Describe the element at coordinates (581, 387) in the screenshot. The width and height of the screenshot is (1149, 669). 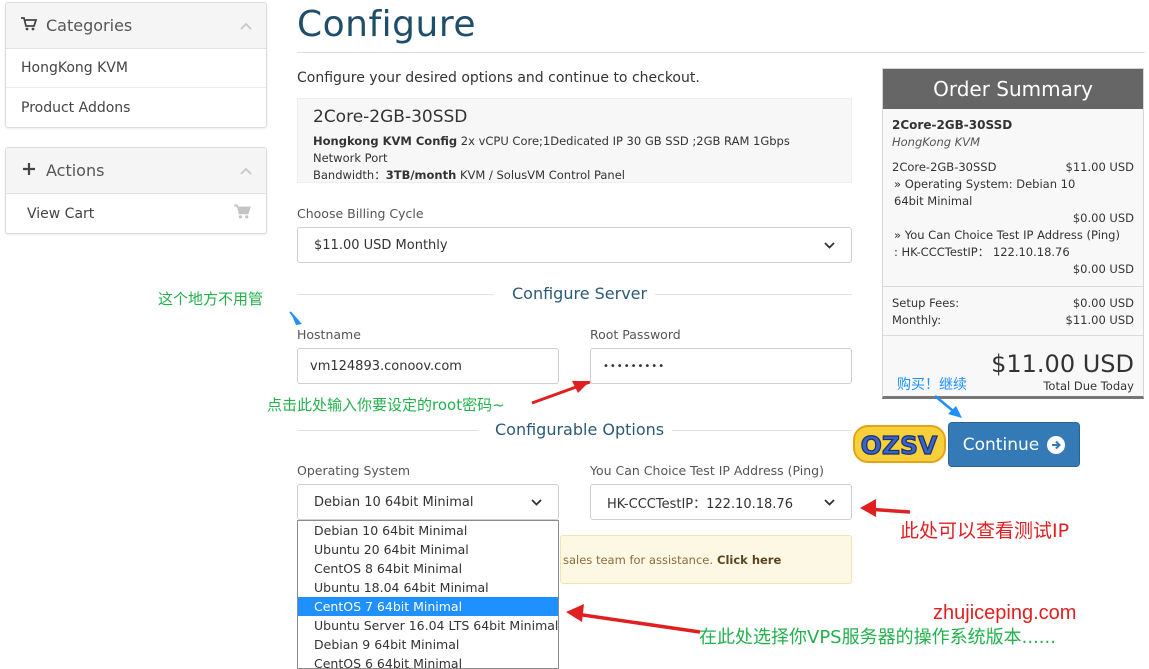
I see `red-arrow-password-head` at that location.